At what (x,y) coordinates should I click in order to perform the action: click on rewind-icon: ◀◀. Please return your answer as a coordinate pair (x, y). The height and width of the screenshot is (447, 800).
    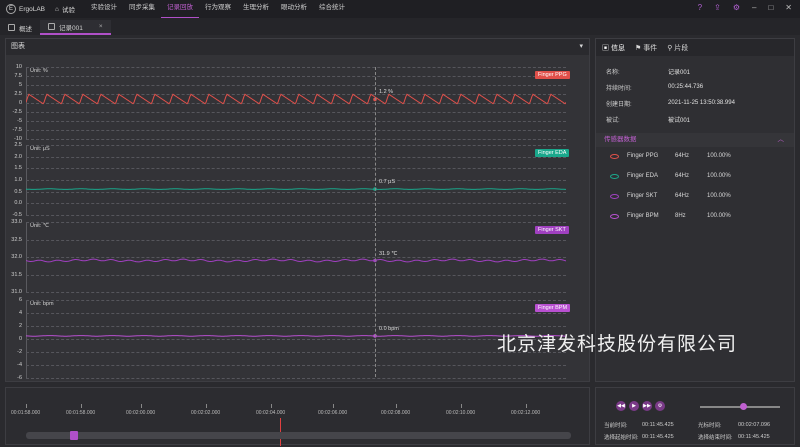
    Looking at the image, I should click on (621, 406).